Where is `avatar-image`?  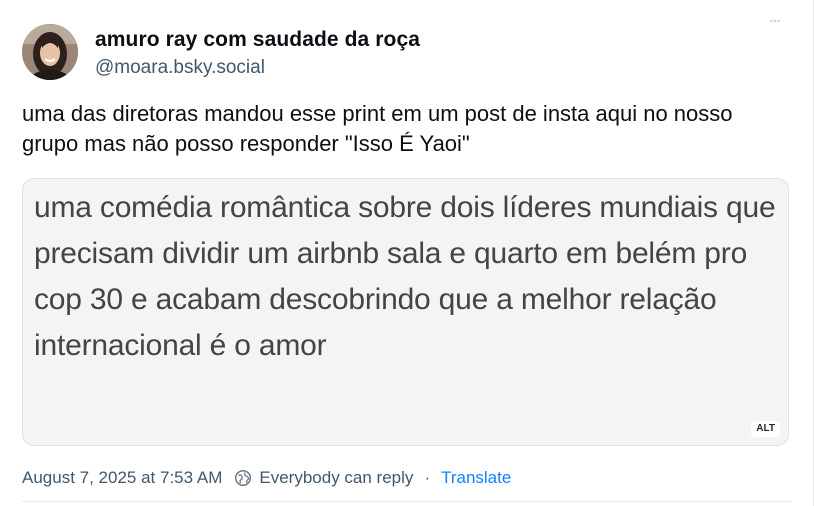
avatar-image is located at coordinates (50, 52).